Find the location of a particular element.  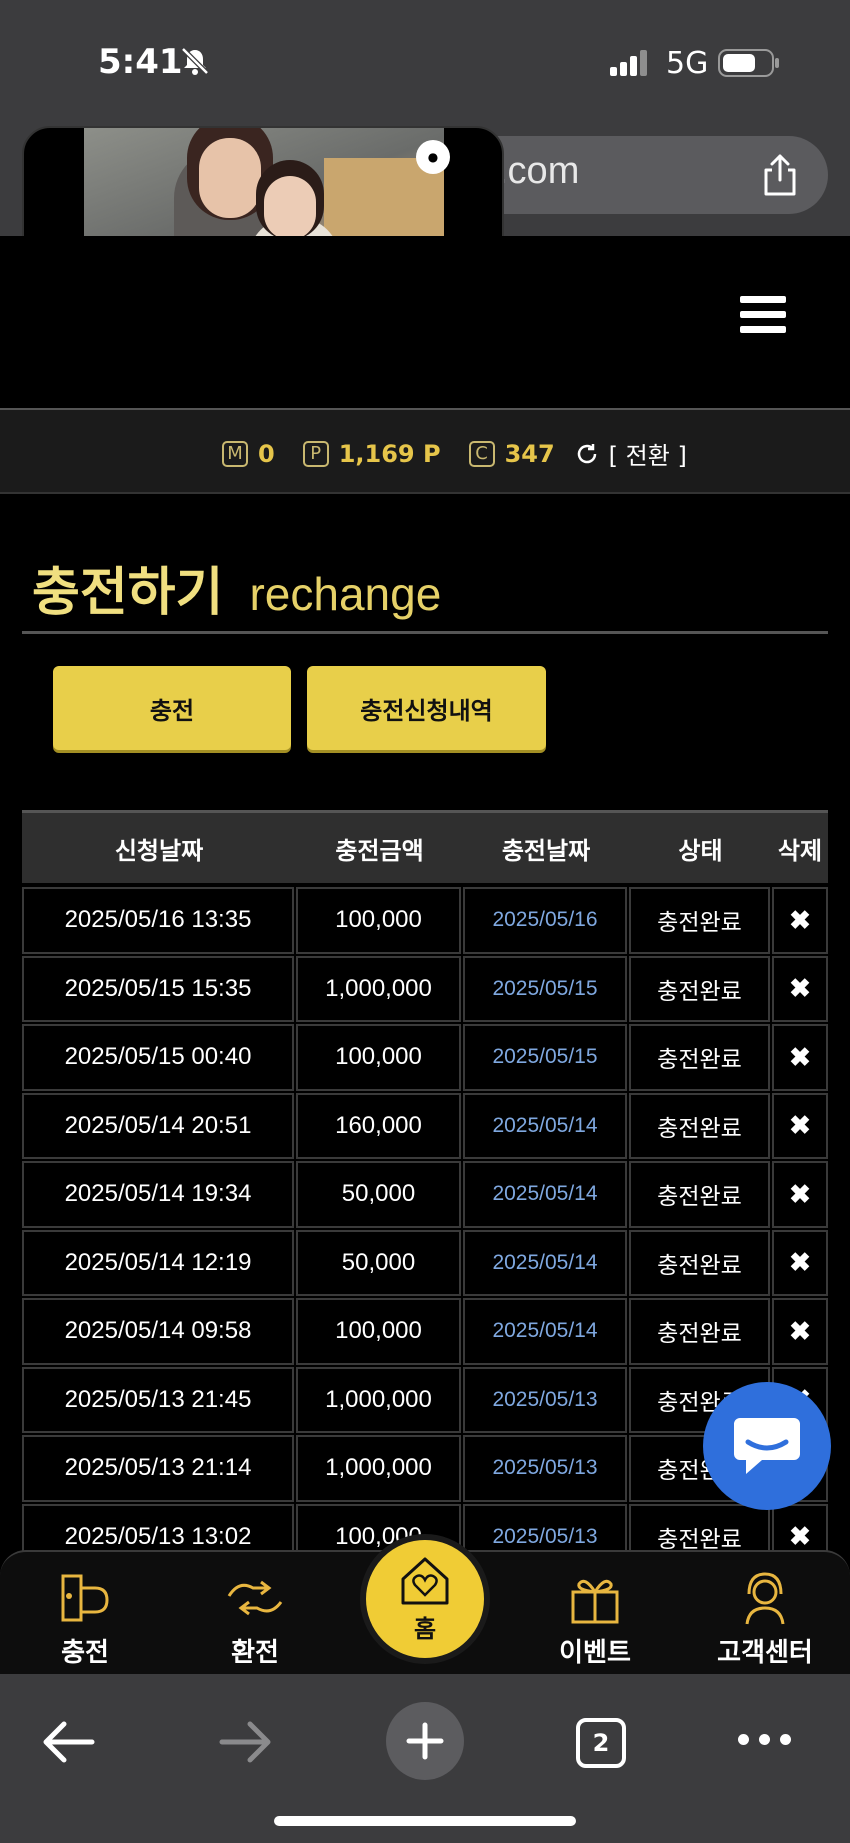

address-bar: .com is located at coordinates (641, 175).